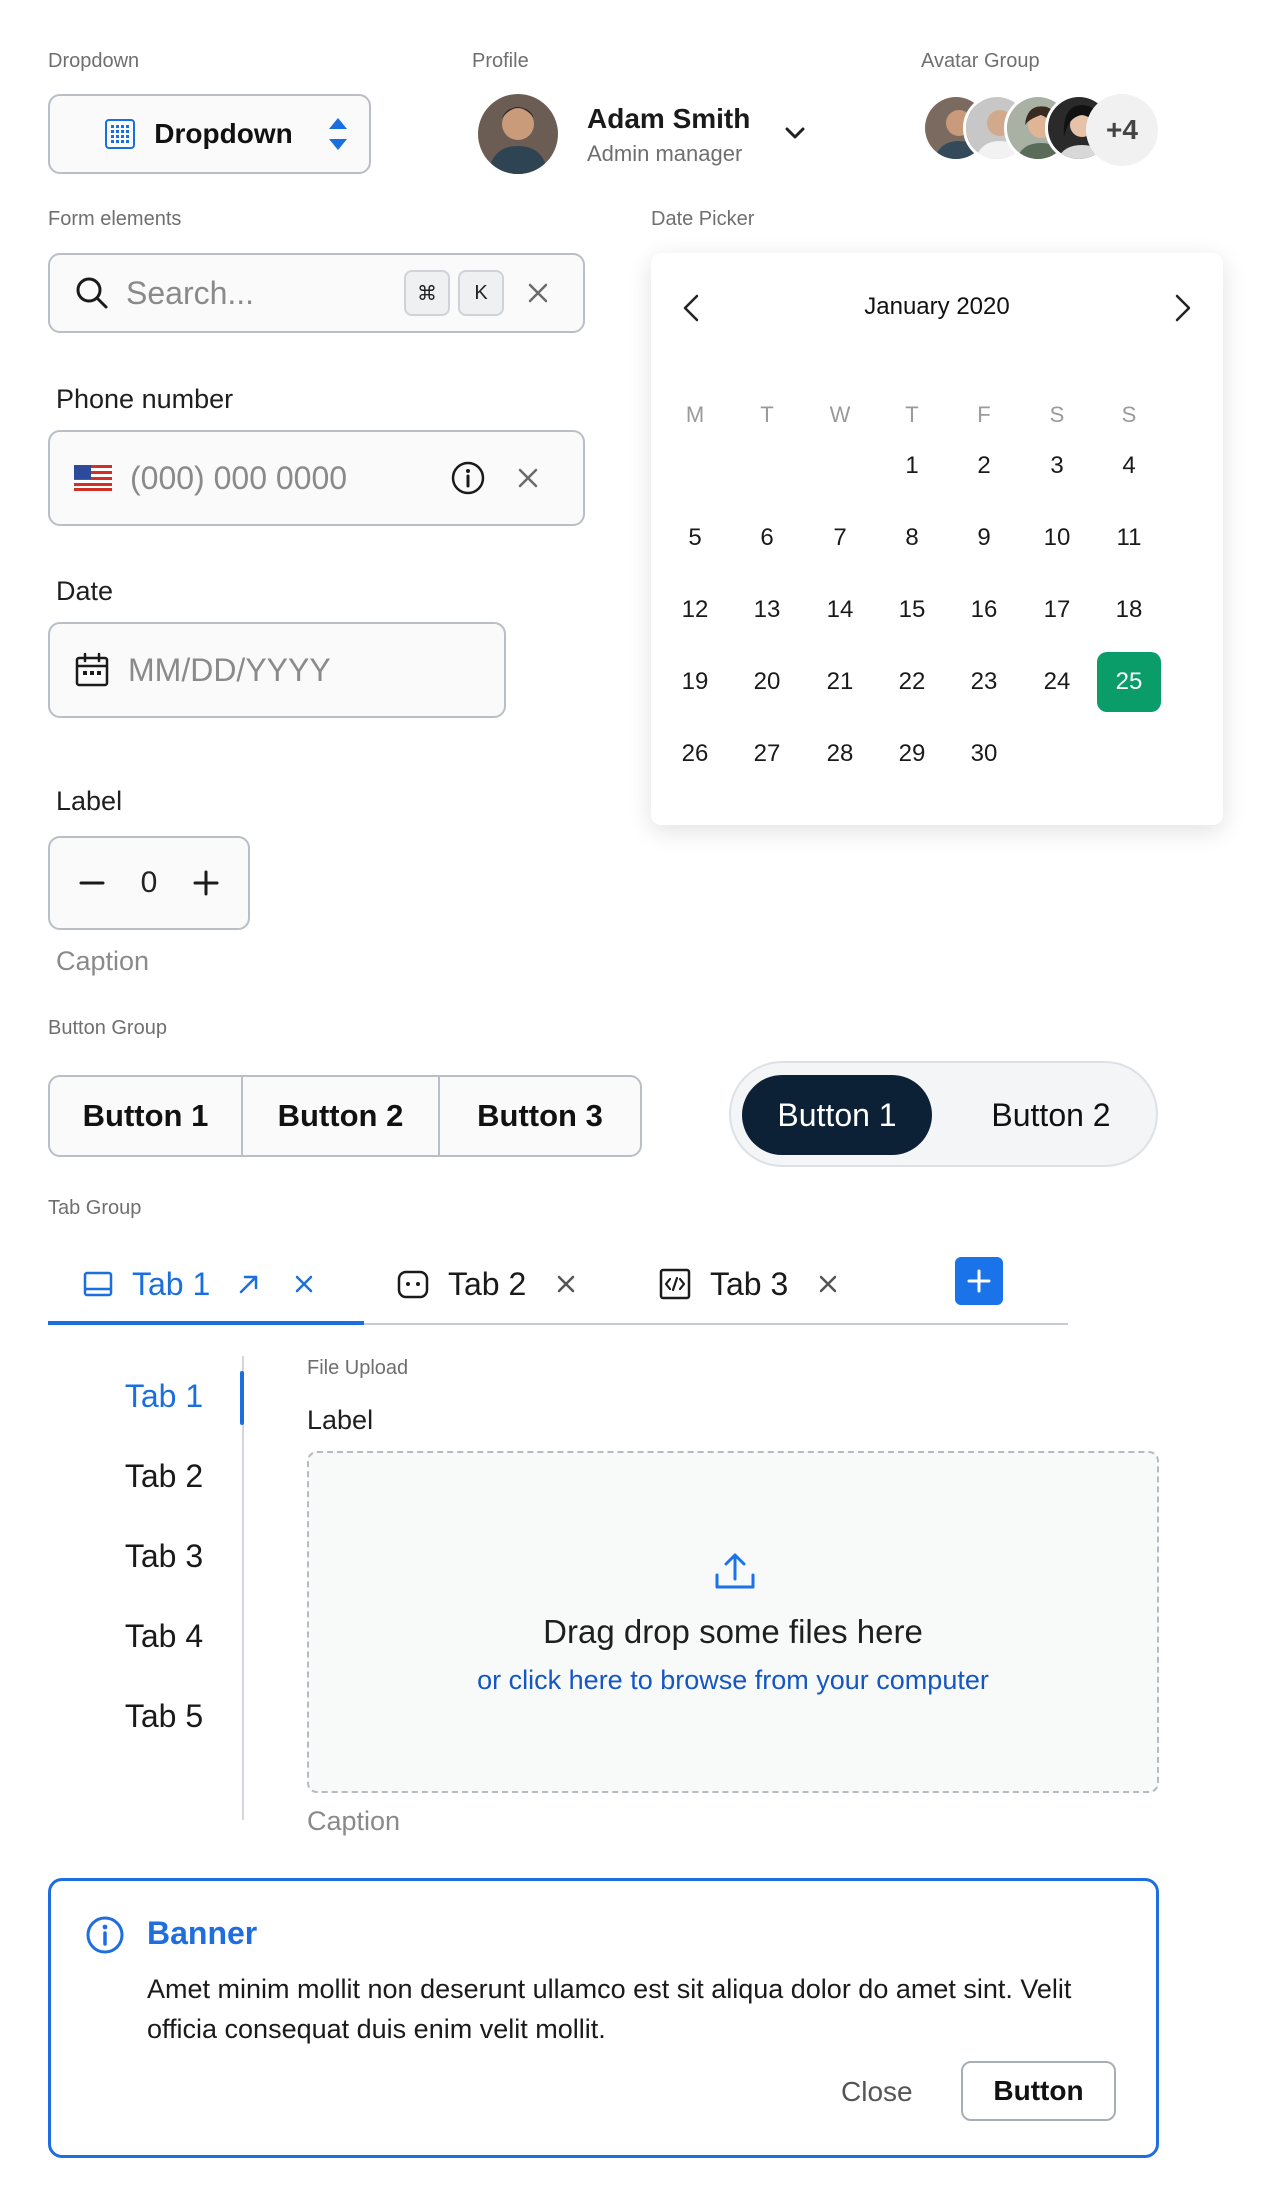 Image resolution: width=1264 pixels, height=2192 pixels. What do you see at coordinates (695, 414) in the screenshot?
I see `weekday-header: M` at bounding box center [695, 414].